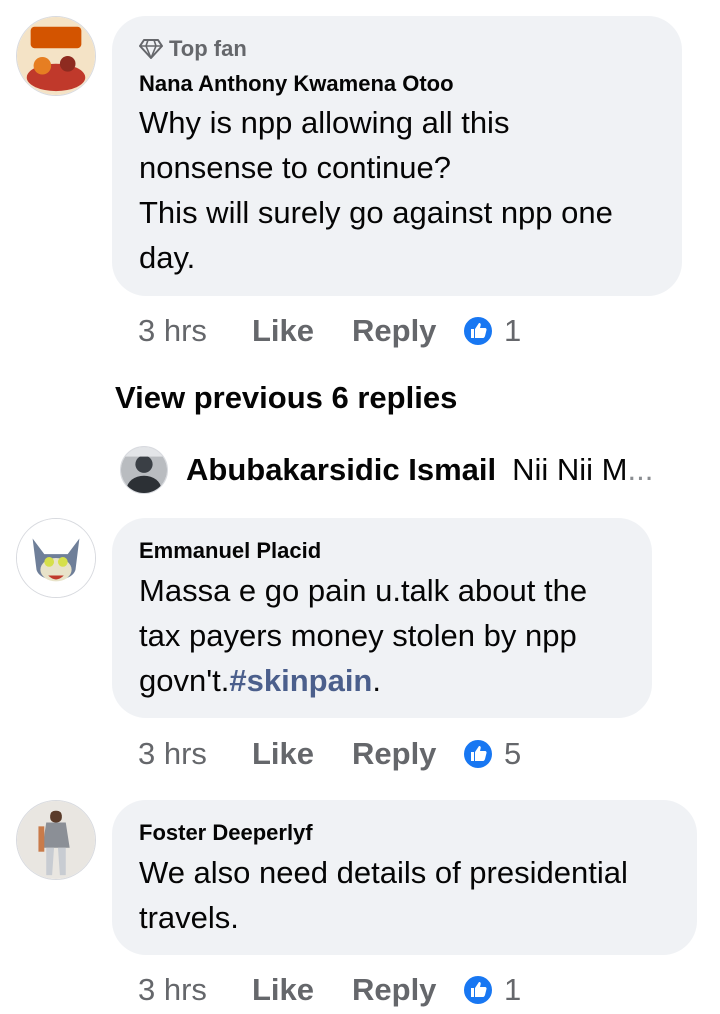 This screenshot has width=720, height=1014. Describe the element at coordinates (341, 470) in the screenshot. I see `reply-author: Abubakarsidic Ismail` at that location.